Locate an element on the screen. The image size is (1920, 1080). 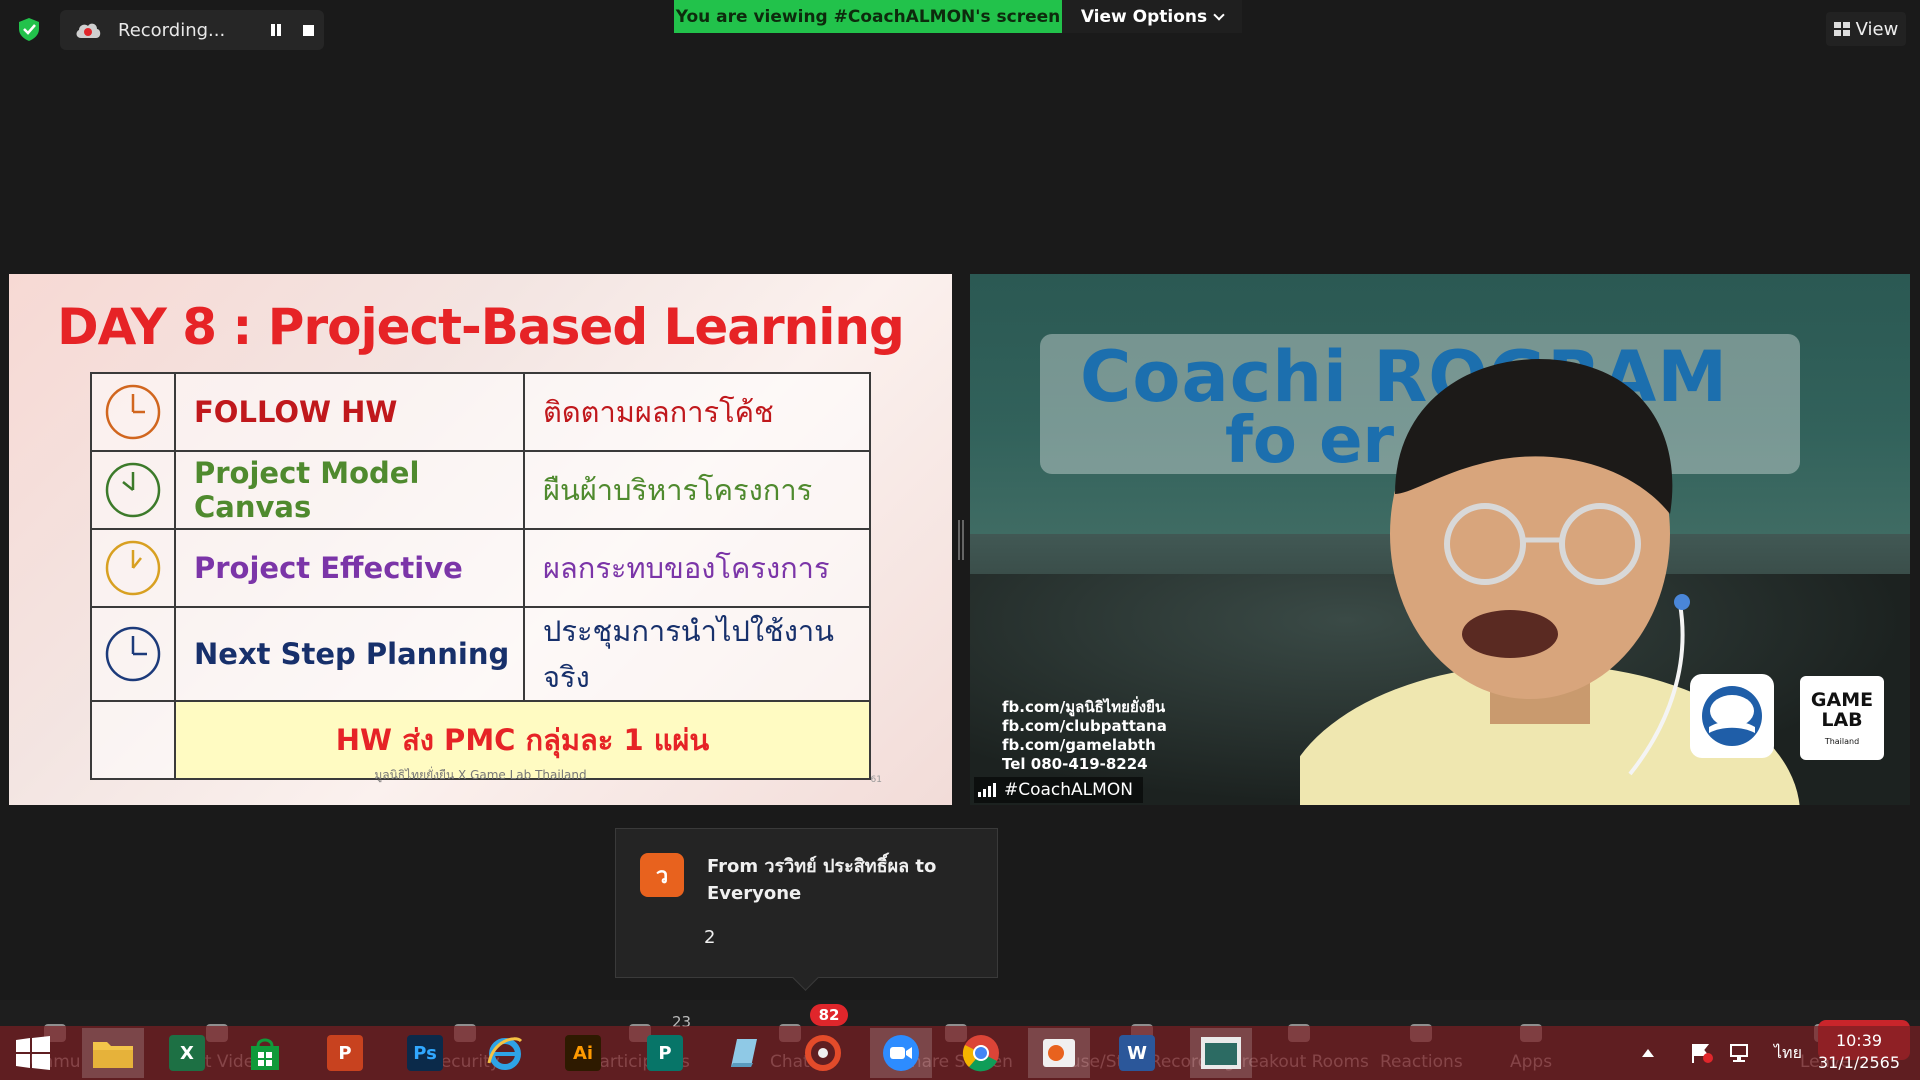
slide-row-thai: ประชุมการนำไปใช้งานจริง is located at coordinates (697, 654).